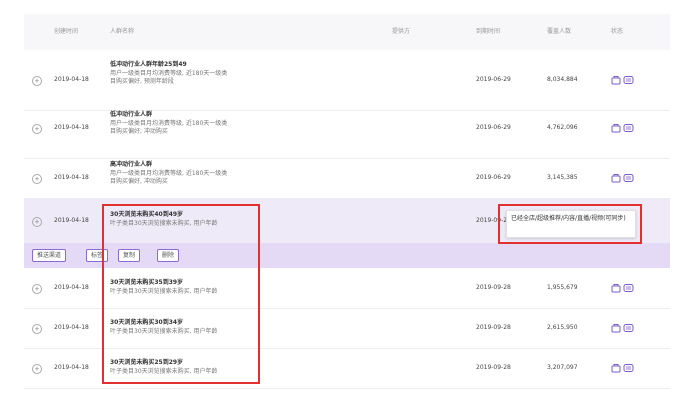 The image size is (693, 395). Describe the element at coordinates (49, 255) in the screenshot. I see `push-channel-button: 推送渠道` at that location.